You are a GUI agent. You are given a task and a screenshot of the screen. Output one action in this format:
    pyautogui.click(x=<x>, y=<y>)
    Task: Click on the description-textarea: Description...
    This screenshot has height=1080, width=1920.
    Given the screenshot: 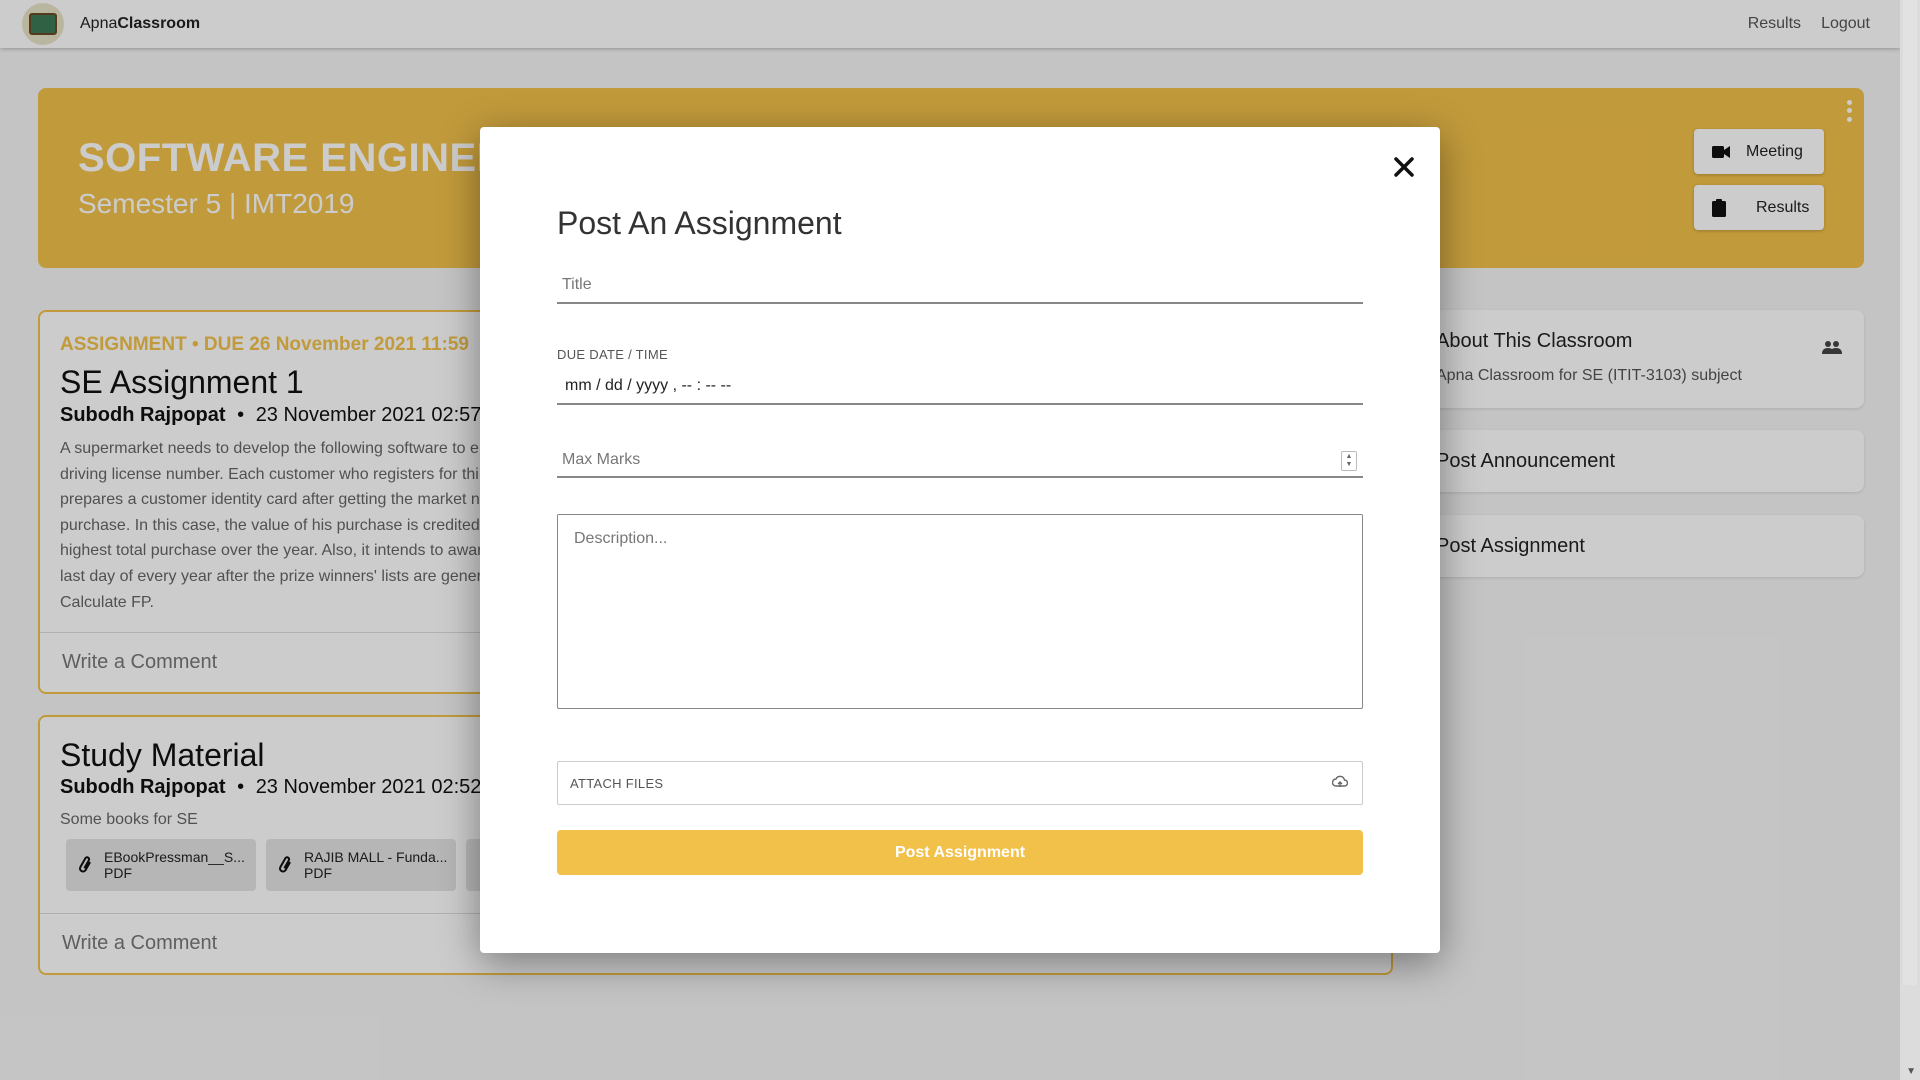 What is the action you would take?
    pyautogui.click(x=960, y=611)
    